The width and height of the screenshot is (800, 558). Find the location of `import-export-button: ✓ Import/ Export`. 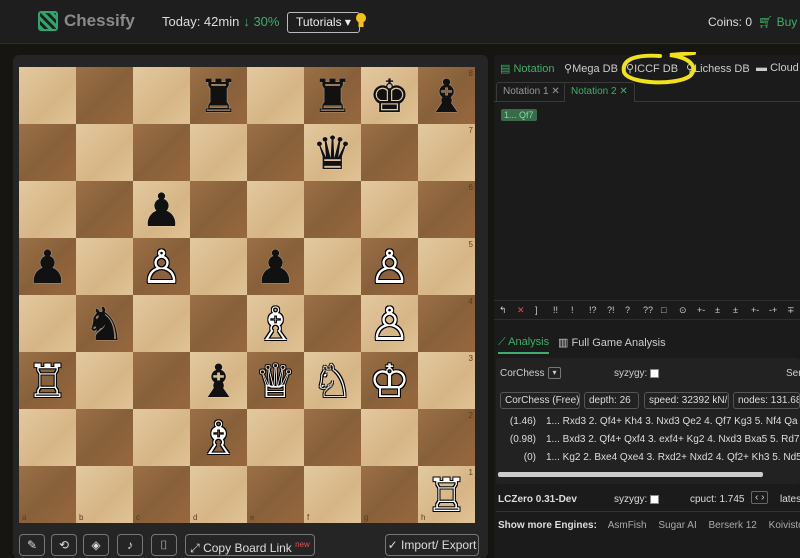

import-export-button: ✓ Import/ Export is located at coordinates (432, 545).